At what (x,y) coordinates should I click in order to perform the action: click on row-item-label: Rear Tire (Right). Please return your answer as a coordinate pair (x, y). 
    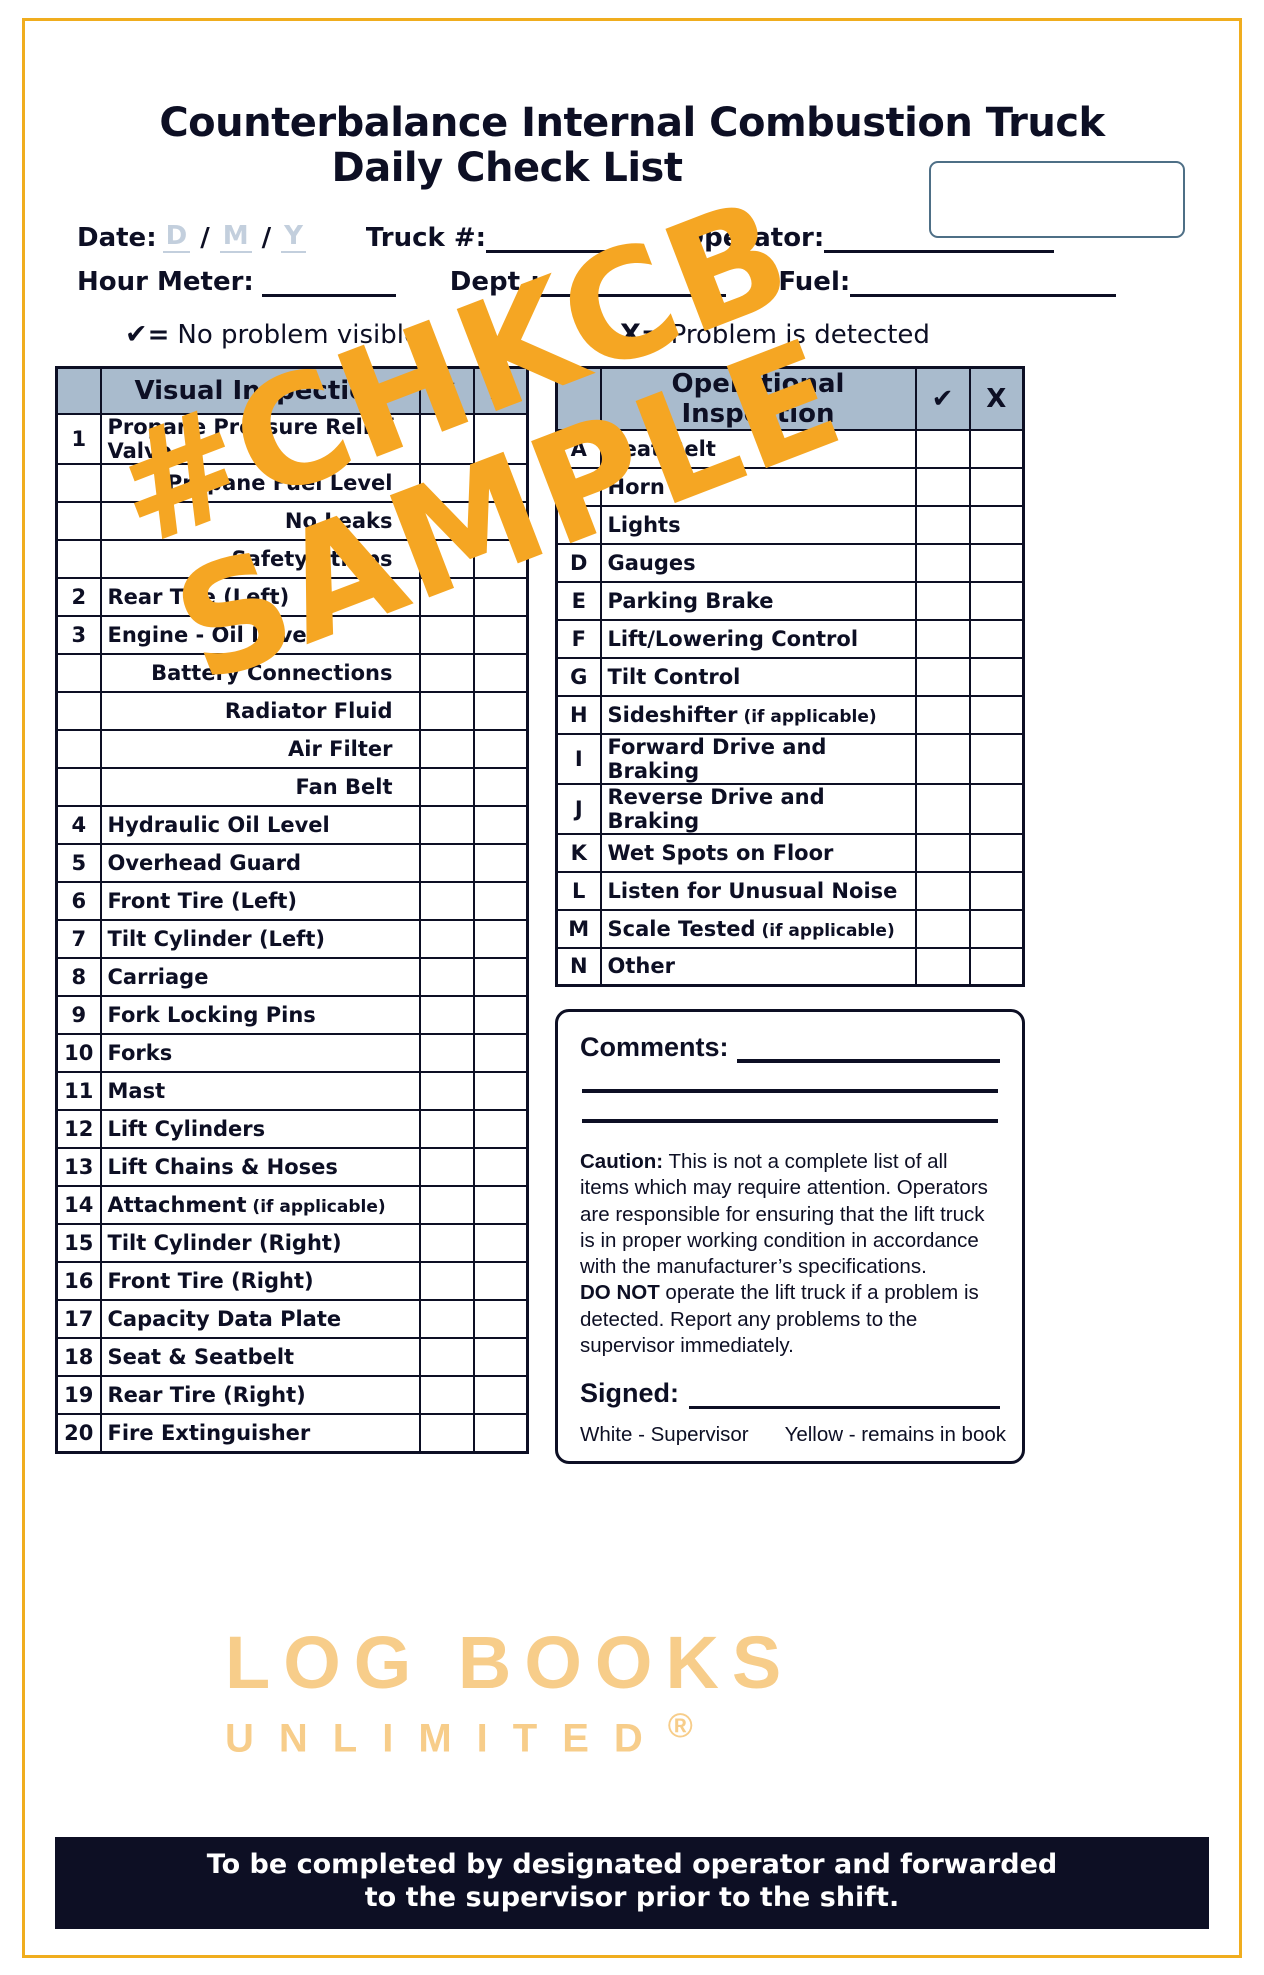
    Looking at the image, I should click on (260, 1395).